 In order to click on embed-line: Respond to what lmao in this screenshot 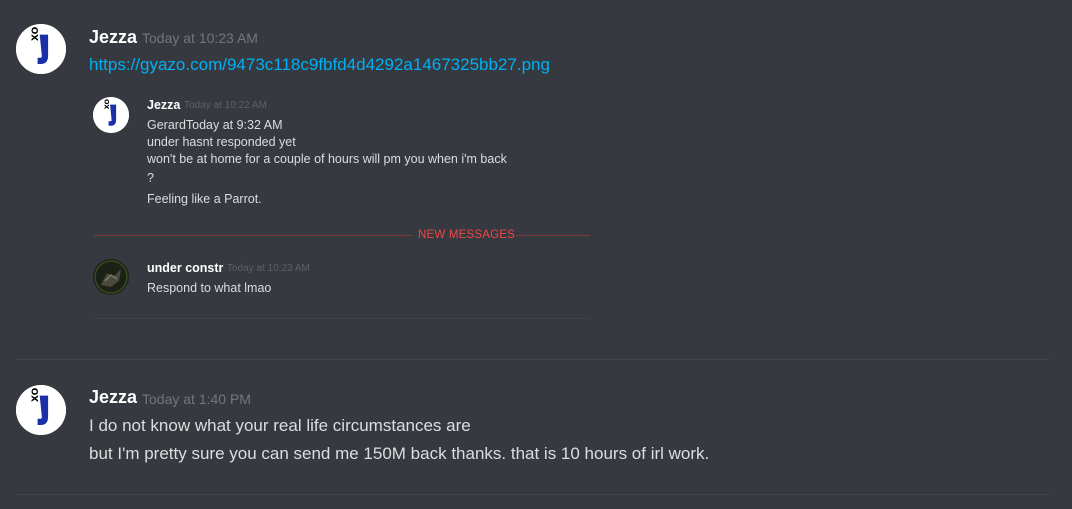, I will do `click(209, 288)`.